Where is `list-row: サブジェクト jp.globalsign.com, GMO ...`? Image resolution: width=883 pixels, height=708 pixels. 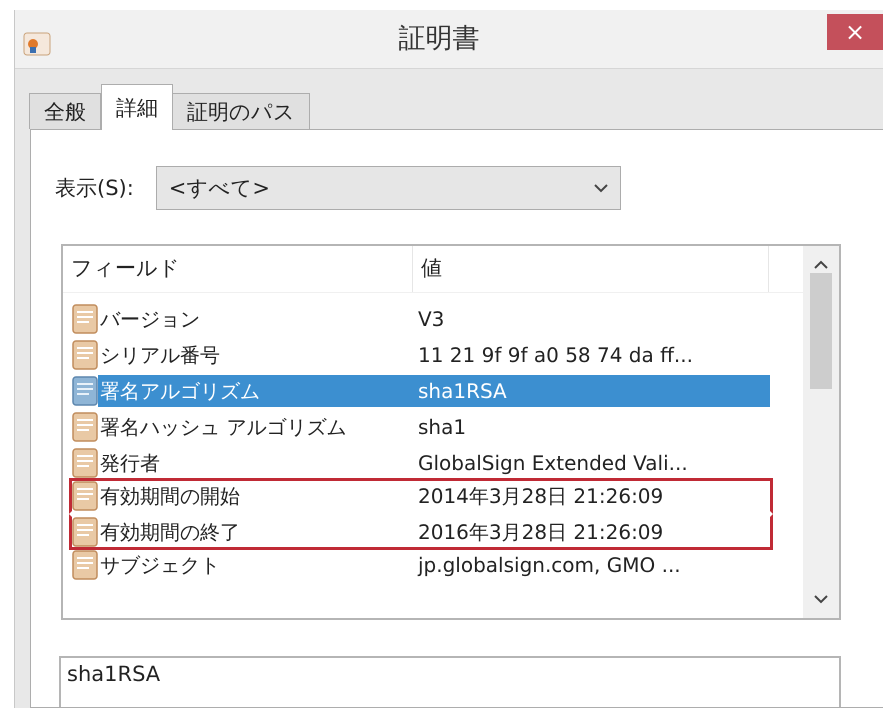 list-row: サブジェクト jp.globalsign.com, GMO ... is located at coordinates (434, 565).